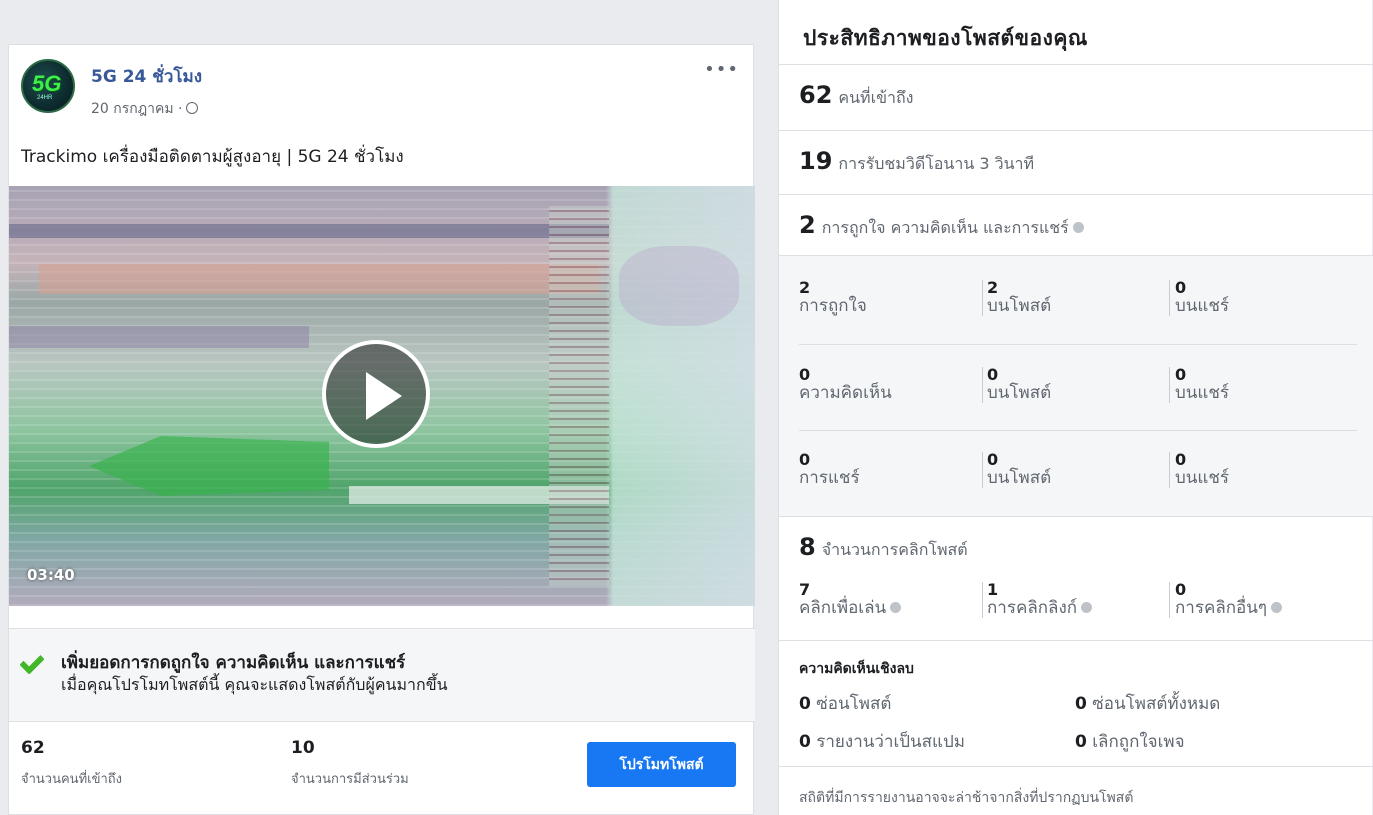 This screenshot has width=1373, height=815. Describe the element at coordinates (1181, 589) in the screenshot. I see `click-value: 0` at that location.